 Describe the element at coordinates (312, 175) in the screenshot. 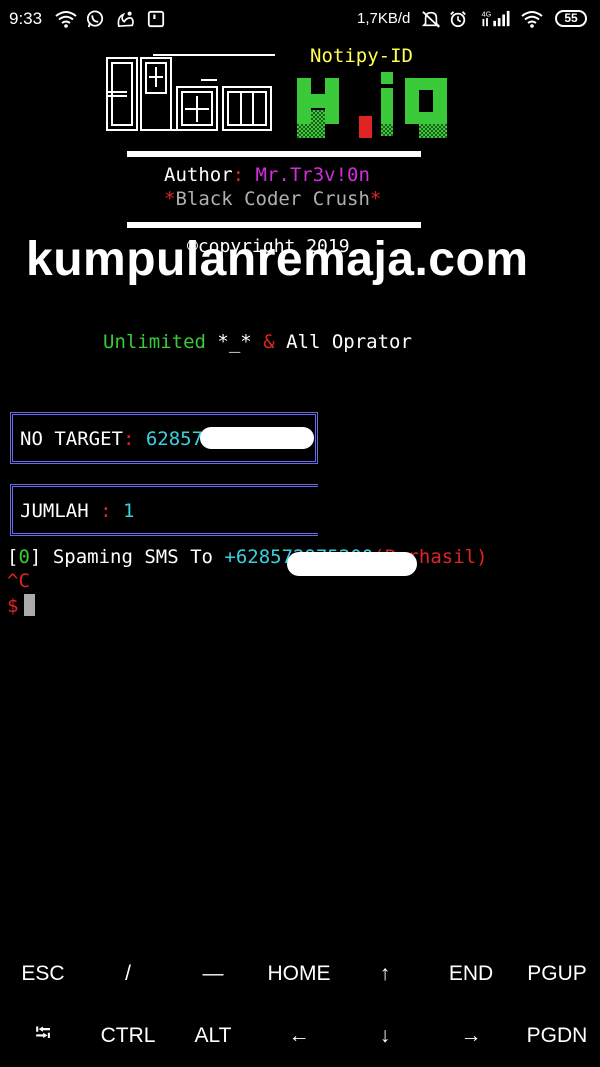

I see `author-name: Mr.Tr3v!0n` at that location.